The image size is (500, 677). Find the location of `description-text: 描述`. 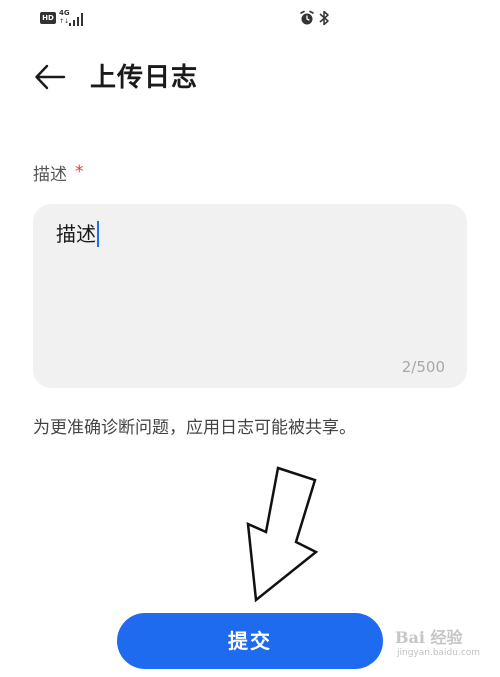

description-text: 描述 is located at coordinates (76, 234).